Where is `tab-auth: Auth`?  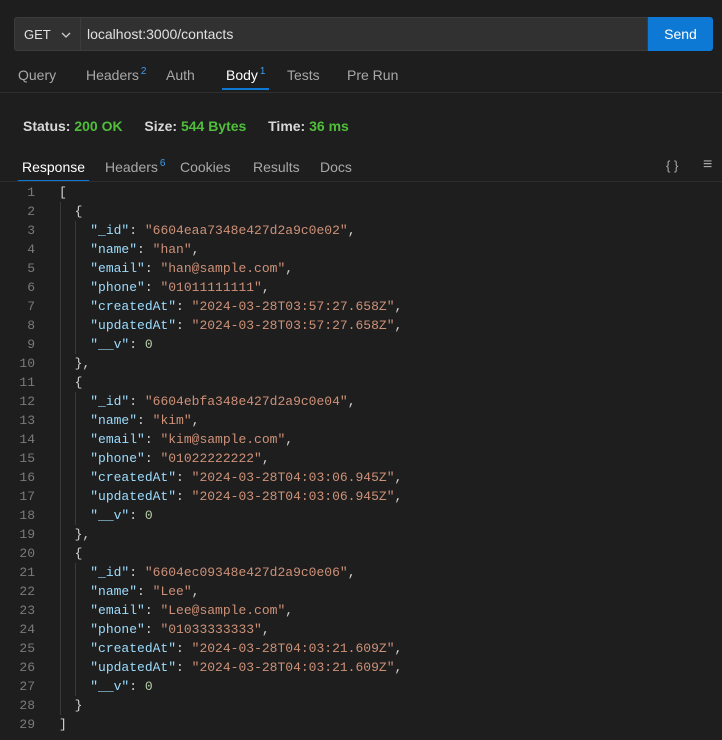
tab-auth: Auth is located at coordinates (180, 75).